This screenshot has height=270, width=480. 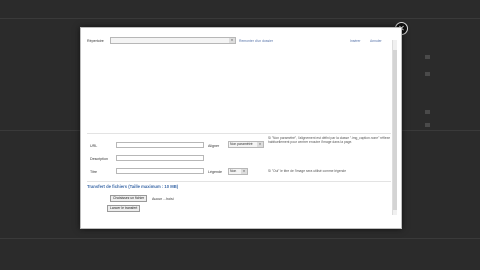 What do you see at coordinates (246, 144) in the screenshot?
I see `align-select: Non paramétré ▾` at bounding box center [246, 144].